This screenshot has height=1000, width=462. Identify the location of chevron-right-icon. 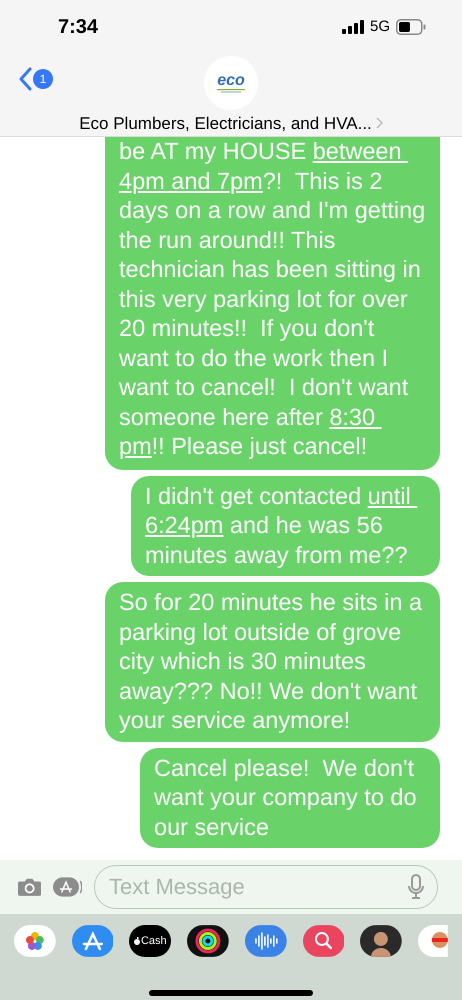
(379, 123).